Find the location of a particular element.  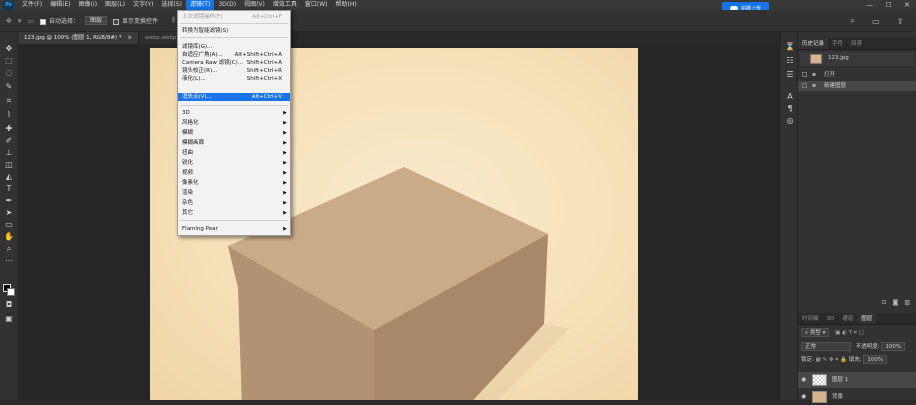

menu-file: 文件(F) is located at coordinates (32, 5).